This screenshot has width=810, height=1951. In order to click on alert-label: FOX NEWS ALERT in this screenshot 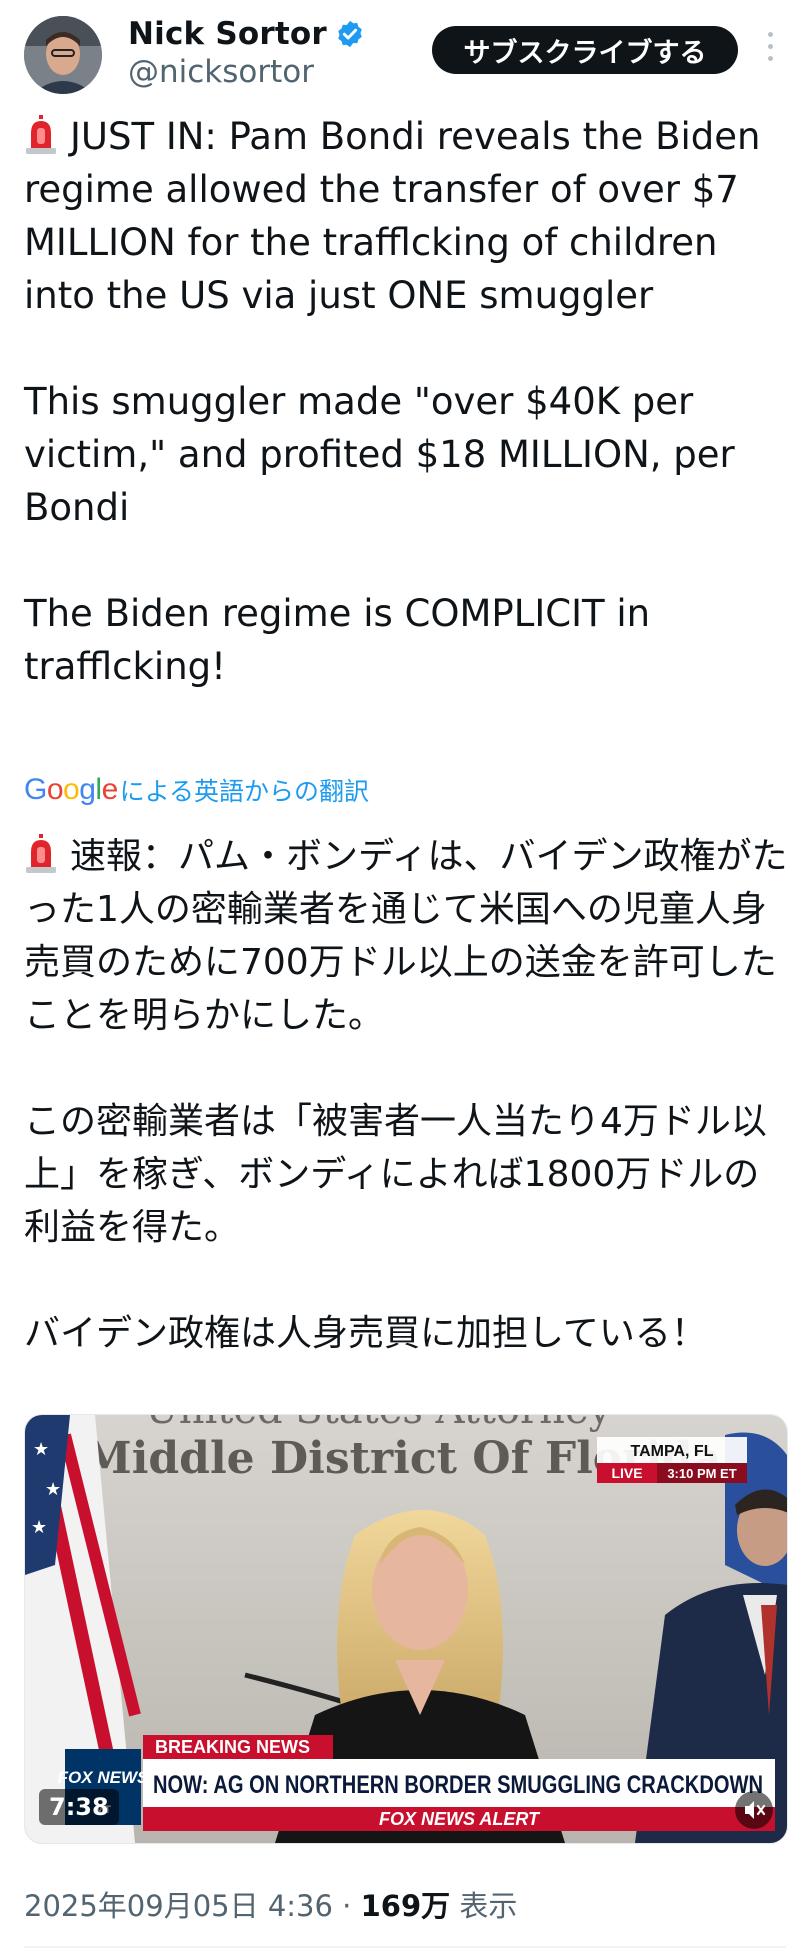, I will do `click(460, 1819)`.